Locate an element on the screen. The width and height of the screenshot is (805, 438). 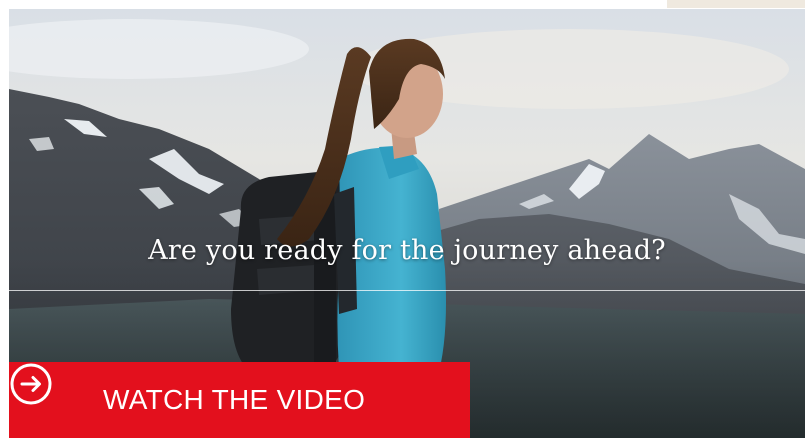
watch-video-button: WATCH THE VIDEO is located at coordinates (239, 400).